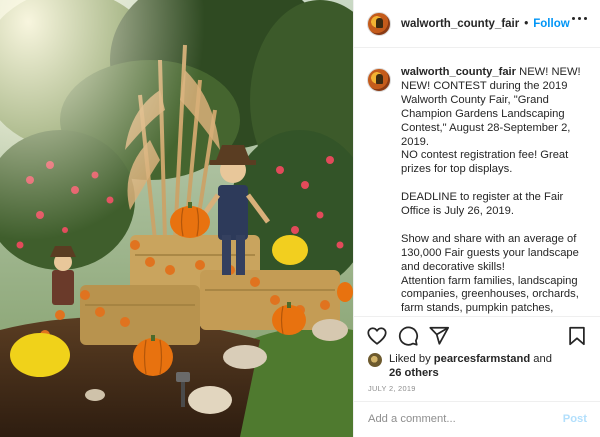 The width and height of the screenshot is (600, 437). Describe the element at coordinates (579, 18) in the screenshot. I see `more-dots-icon` at that location.